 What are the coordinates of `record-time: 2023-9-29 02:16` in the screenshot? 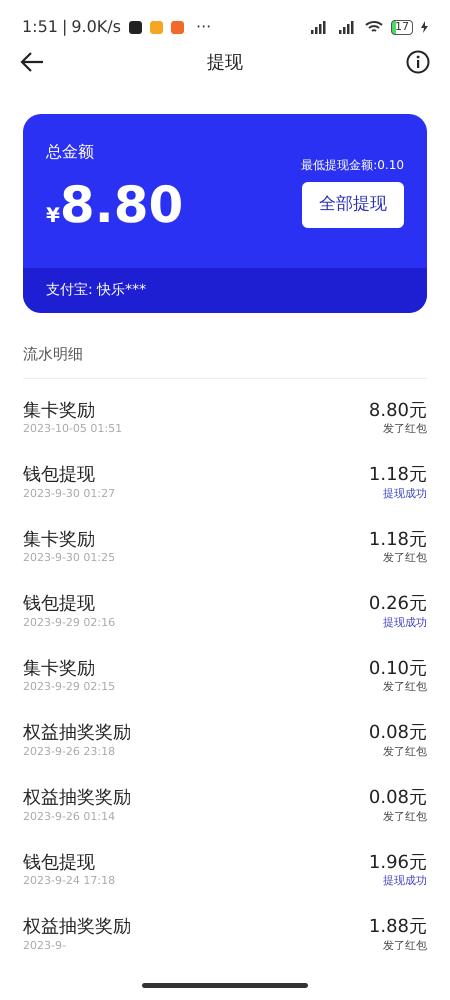 It's located at (69, 622).